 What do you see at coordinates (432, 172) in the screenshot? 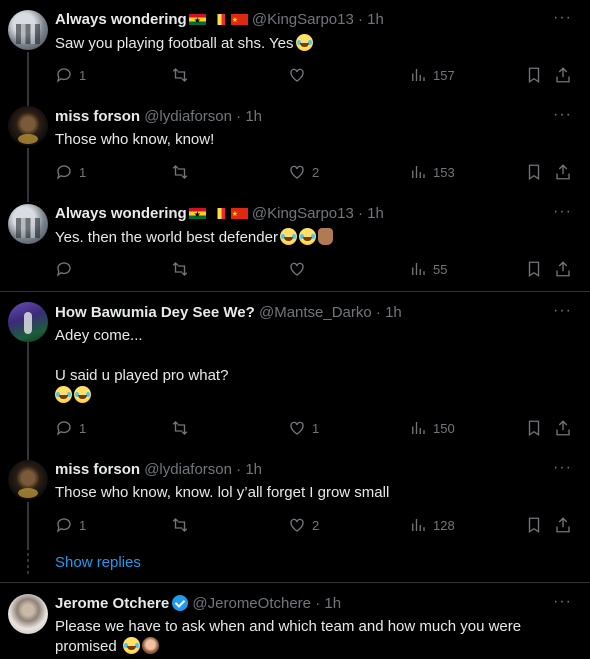
I see `views-button: 153` at bounding box center [432, 172].